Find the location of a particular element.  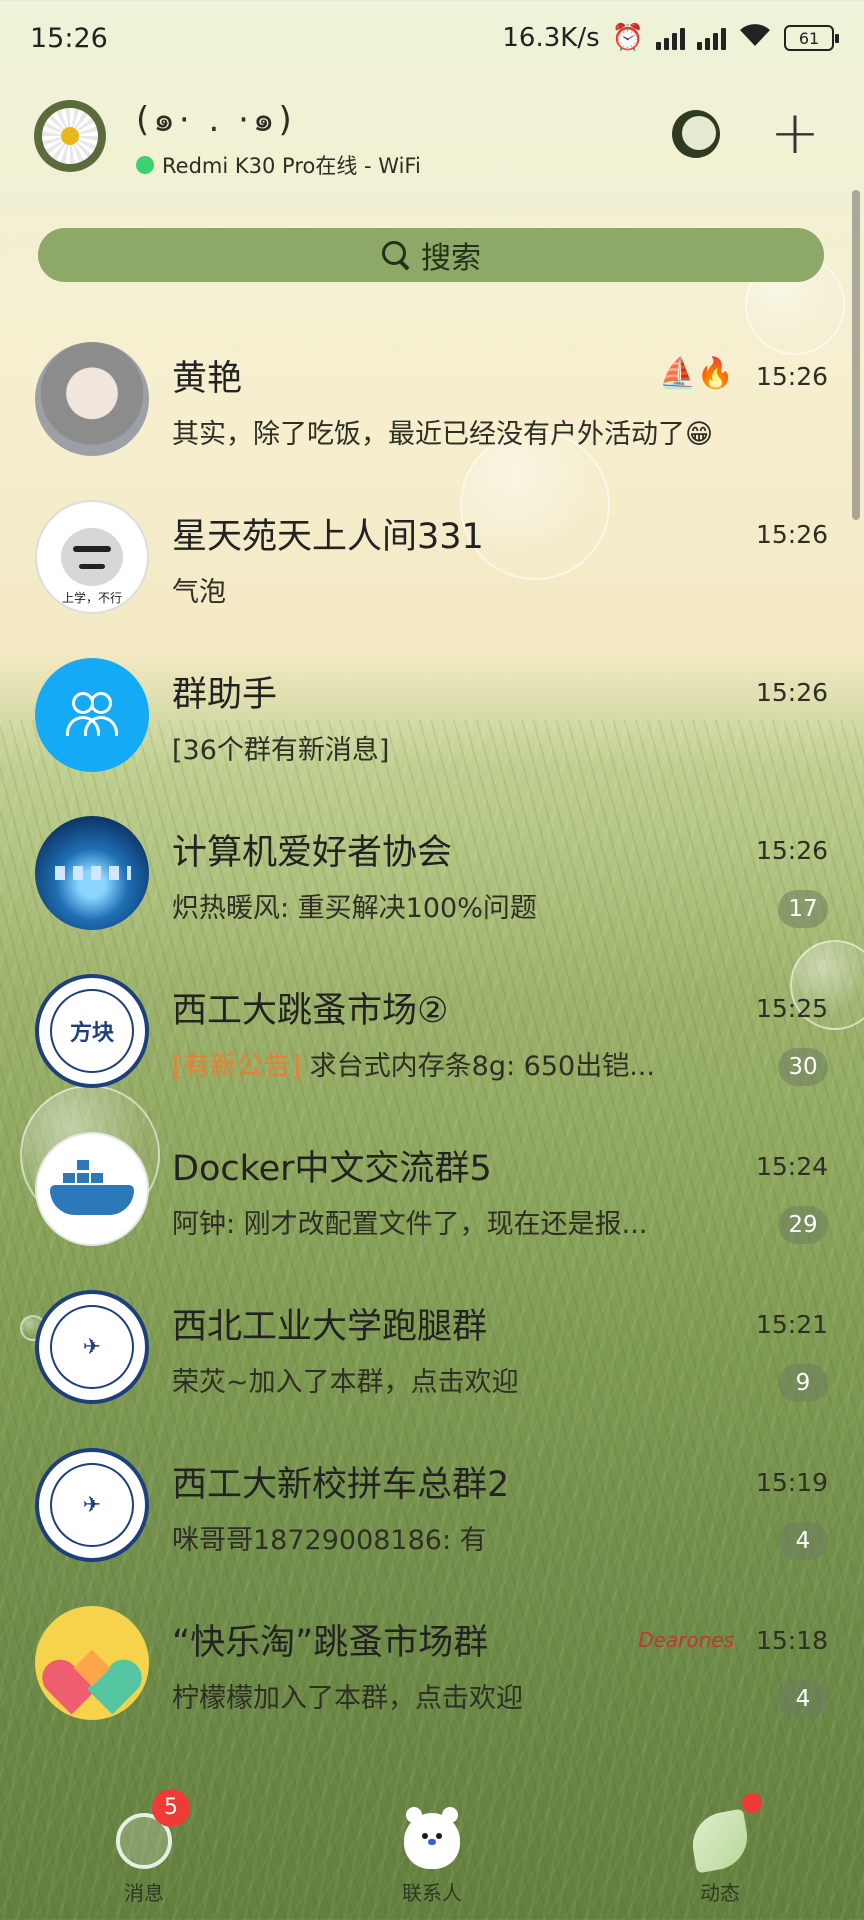

docker-whale-icon is located at coordinates (92, 1189).